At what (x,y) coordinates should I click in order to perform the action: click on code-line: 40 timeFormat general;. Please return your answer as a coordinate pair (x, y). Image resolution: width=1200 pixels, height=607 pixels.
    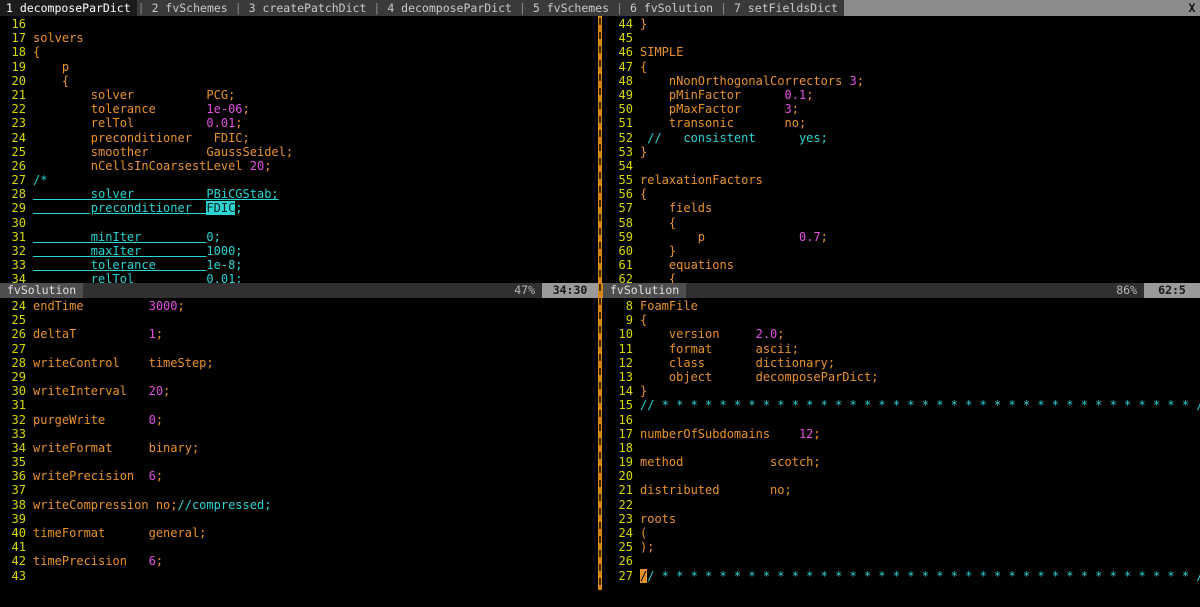
    Looking at the image, I should click on (300, 533).